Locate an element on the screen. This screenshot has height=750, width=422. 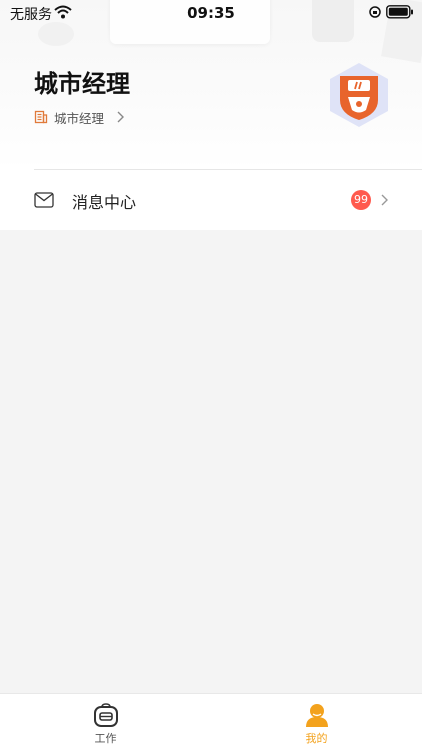
tab-mine-label: 我的 is located at coordinates (316, 738).